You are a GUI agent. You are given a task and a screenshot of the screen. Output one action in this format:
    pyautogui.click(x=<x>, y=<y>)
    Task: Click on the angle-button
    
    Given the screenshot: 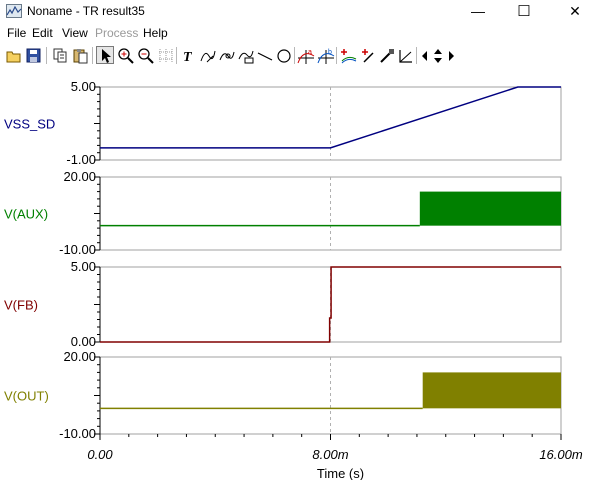 What is the action you would take?
    pyautogui.click(x=405, y=55)
    